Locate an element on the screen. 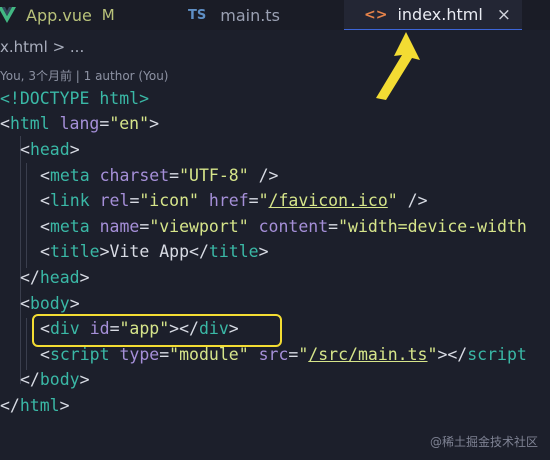 The image size is (550, 460). code-line: <meta charset="UTF-8" /> is located at coordinates (159, 175).